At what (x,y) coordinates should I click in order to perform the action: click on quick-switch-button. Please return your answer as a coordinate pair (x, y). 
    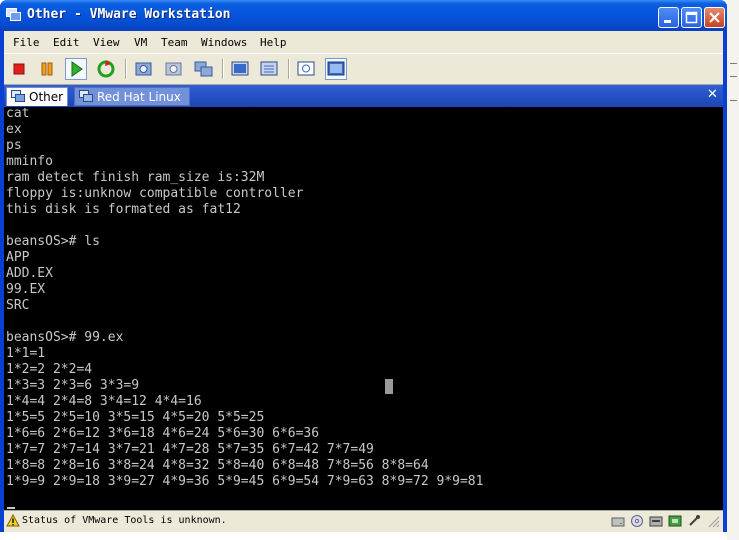
    Looking at the image, I should click on (269, 69).